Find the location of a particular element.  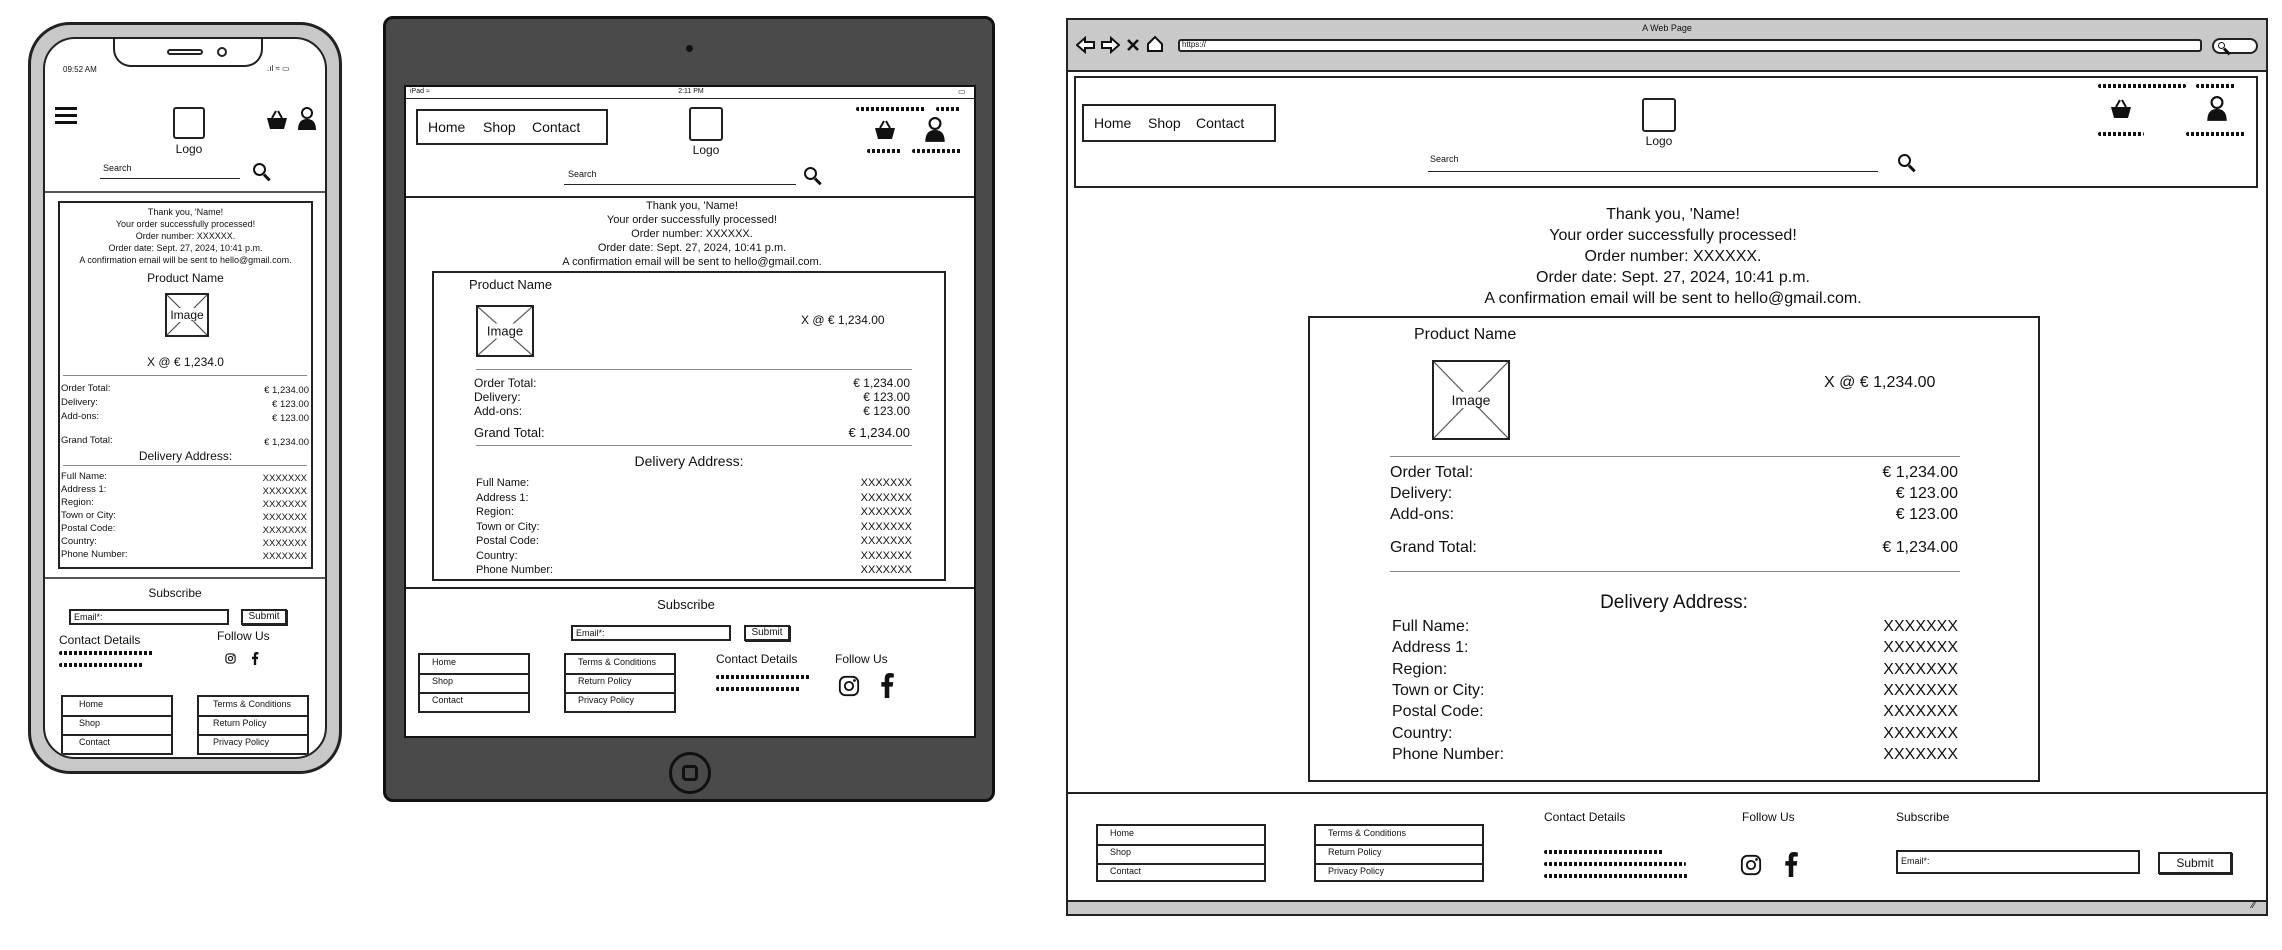

addons-value: € 123.00 is located at coordinates (290, 418).